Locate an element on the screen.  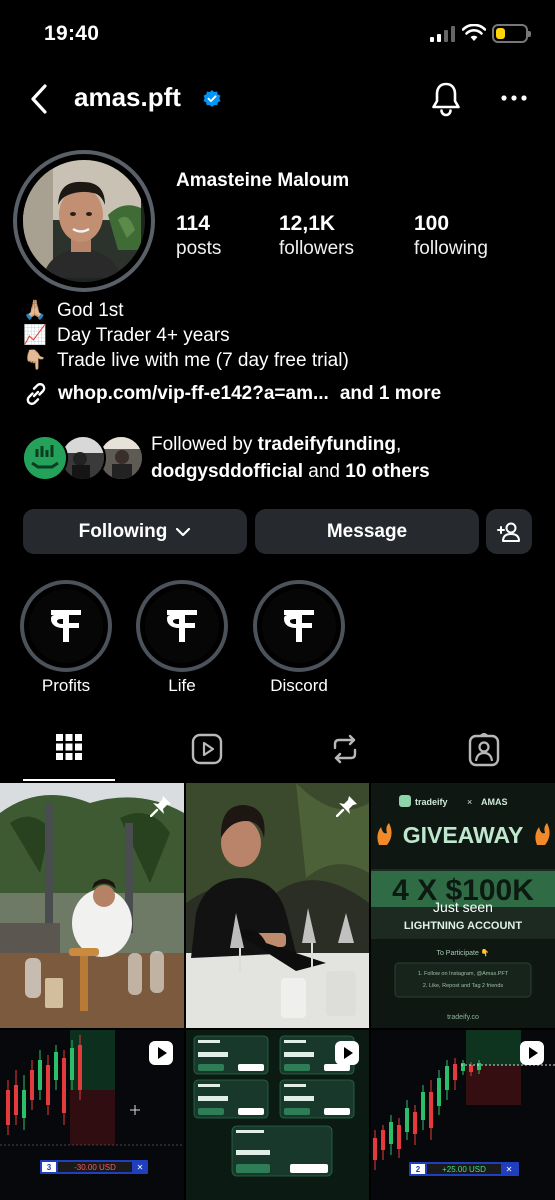
bio-text: Trade live with me (7 day free trial) is located at coordinates (203, 360).